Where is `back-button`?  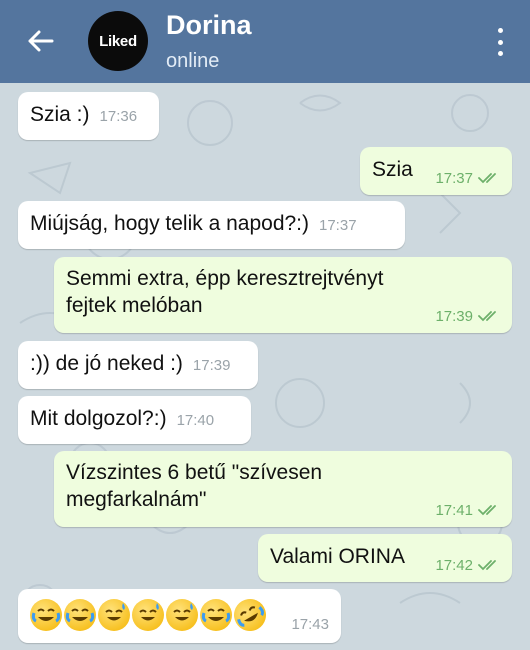
back-button is located at coordinates (40, 41).